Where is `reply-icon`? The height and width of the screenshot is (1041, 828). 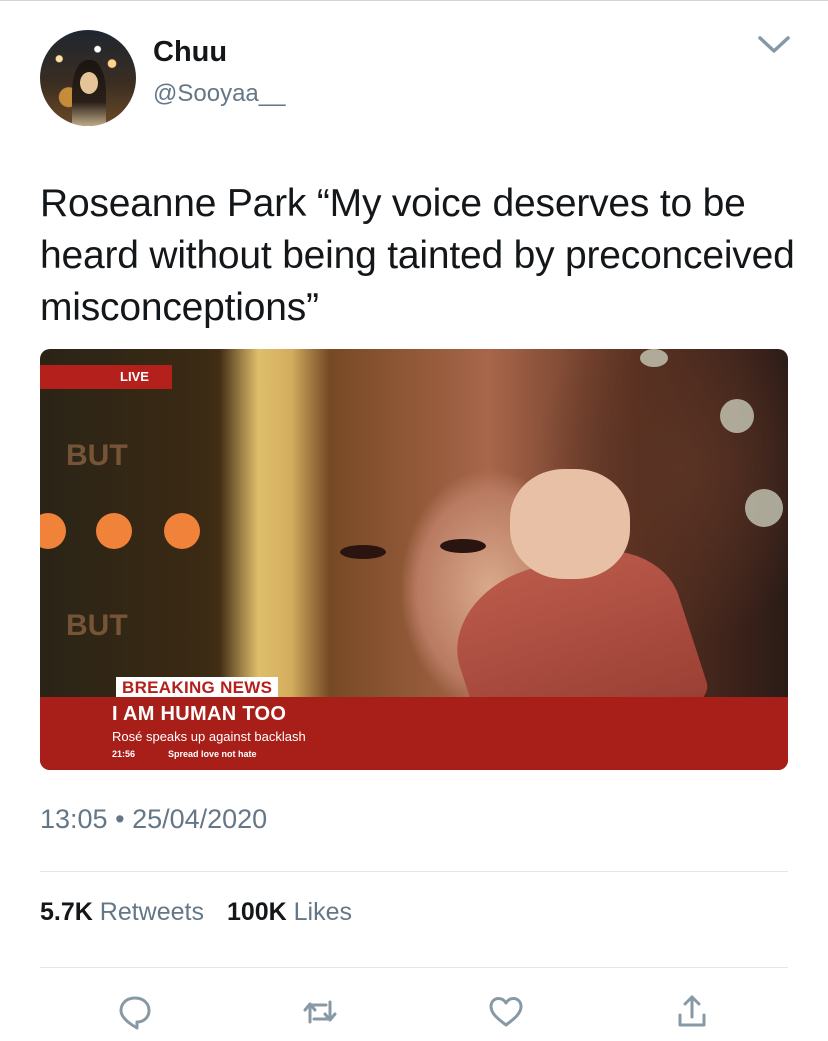 reply-icon is located at coordinates (135, 1013).